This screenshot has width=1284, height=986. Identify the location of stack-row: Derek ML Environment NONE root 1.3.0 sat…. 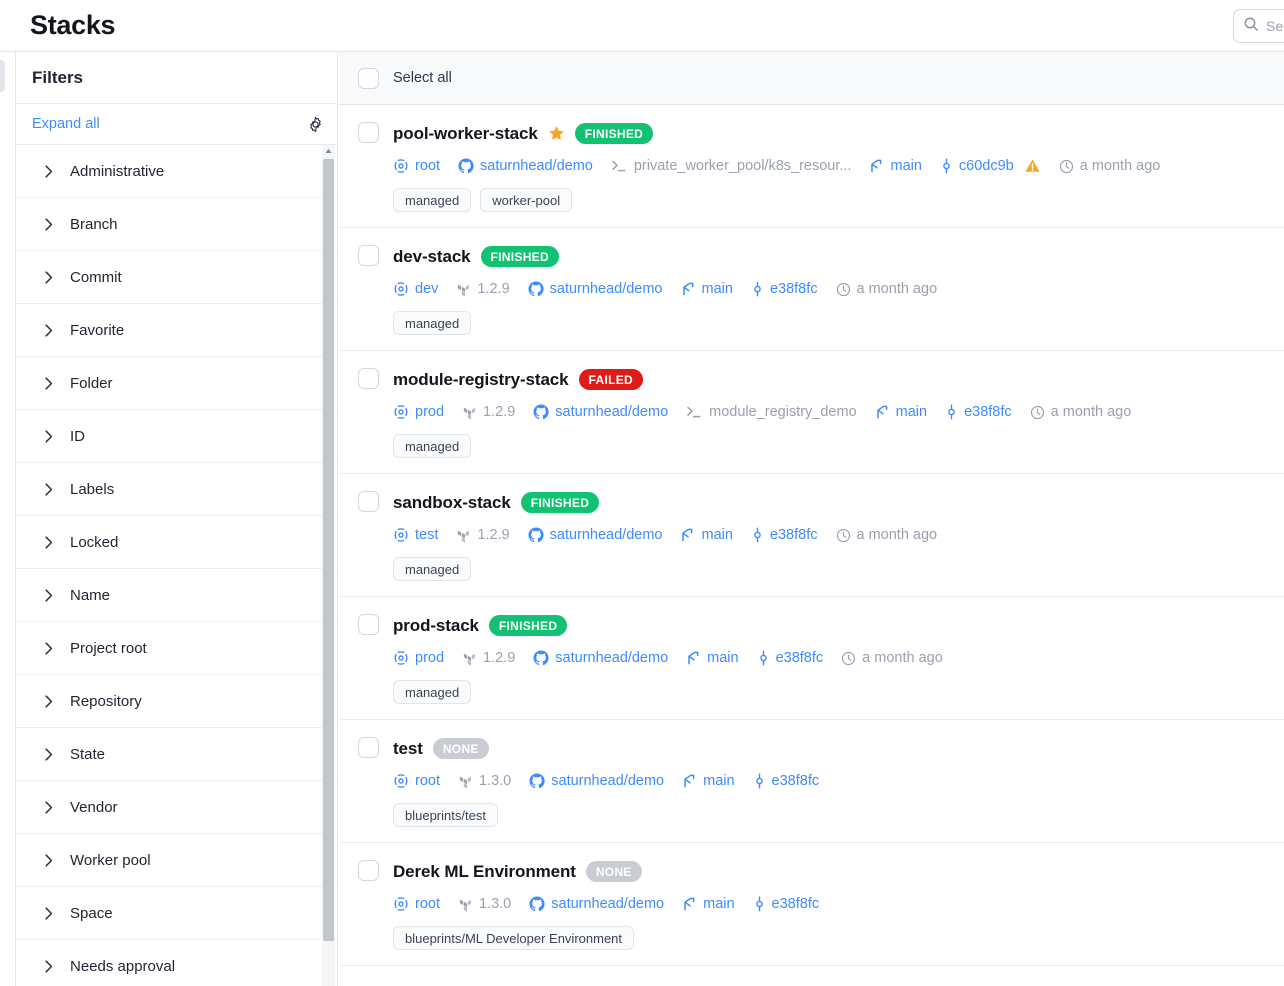
(811, 904).